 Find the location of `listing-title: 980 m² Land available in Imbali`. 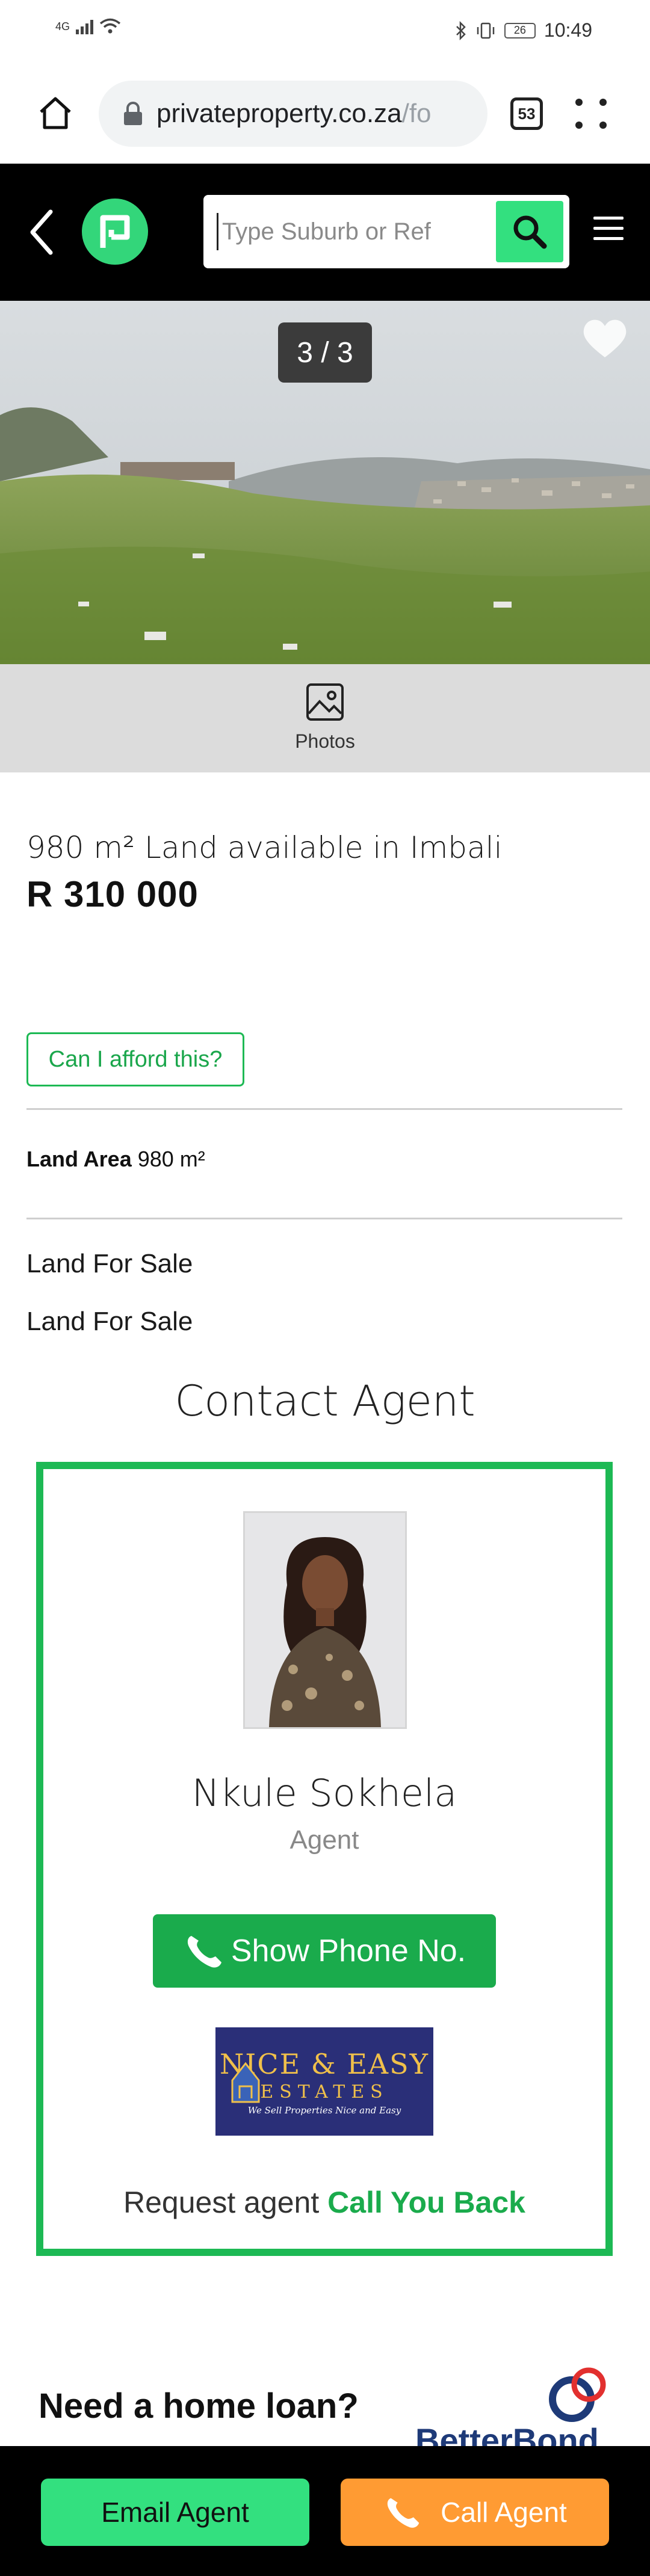

listing-title: 980 m² Land available in Imbali is located at coordinates (265, 847).